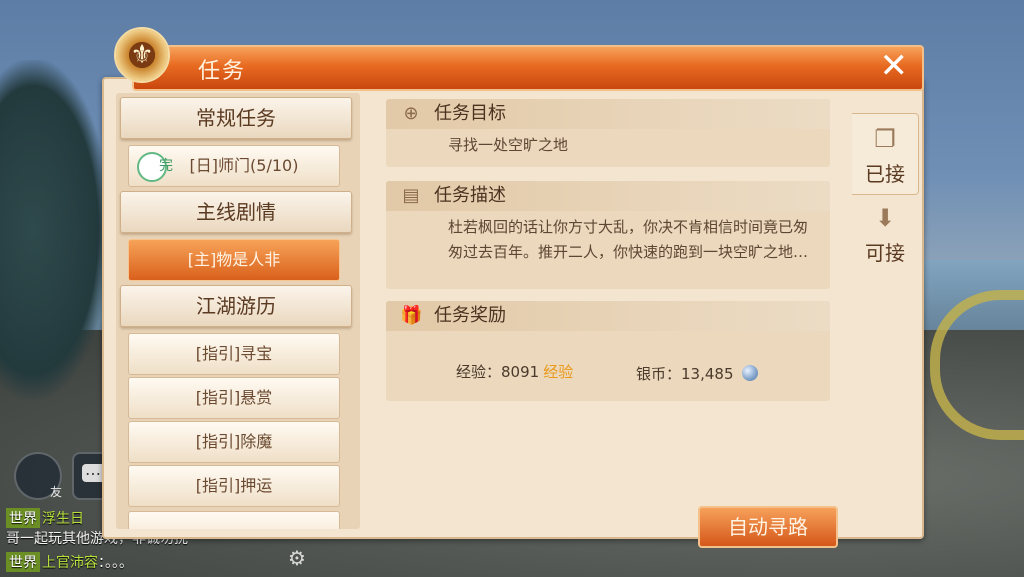 This screenshot has width=1024, height=577. What do you see at coordinates (297, 558) in the screenshot?
I see `settings-gear-icon: ⚙` at bounding box center [297, 558].